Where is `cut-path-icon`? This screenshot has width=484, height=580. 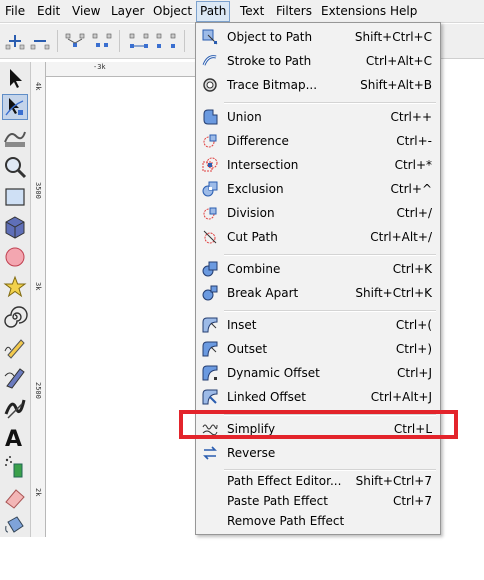
cut-path-icon is located at coordinates (210, 237).